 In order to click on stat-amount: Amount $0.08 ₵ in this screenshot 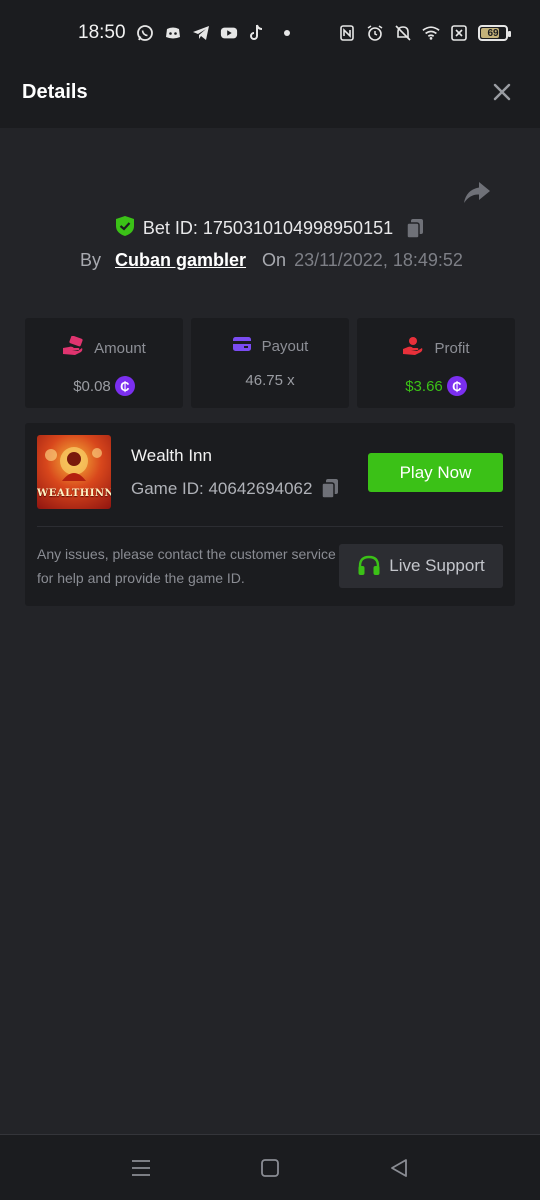, I will do `click(104, 363)`.